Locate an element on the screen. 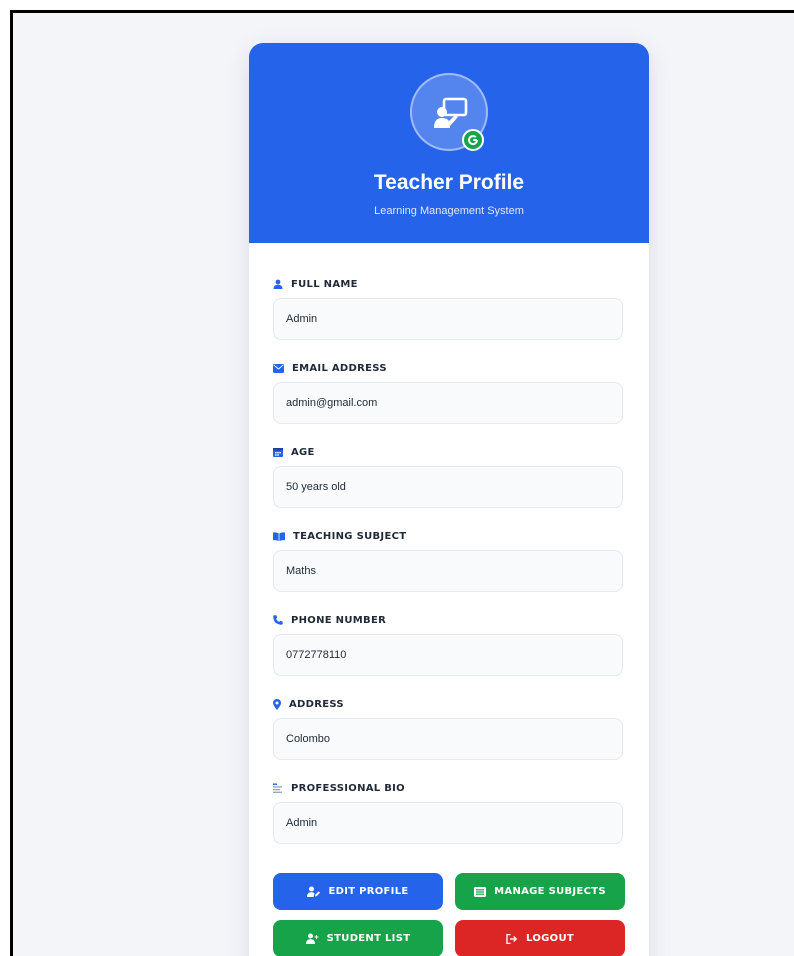  teacher-board-icon is located at coordinates (451, 112).